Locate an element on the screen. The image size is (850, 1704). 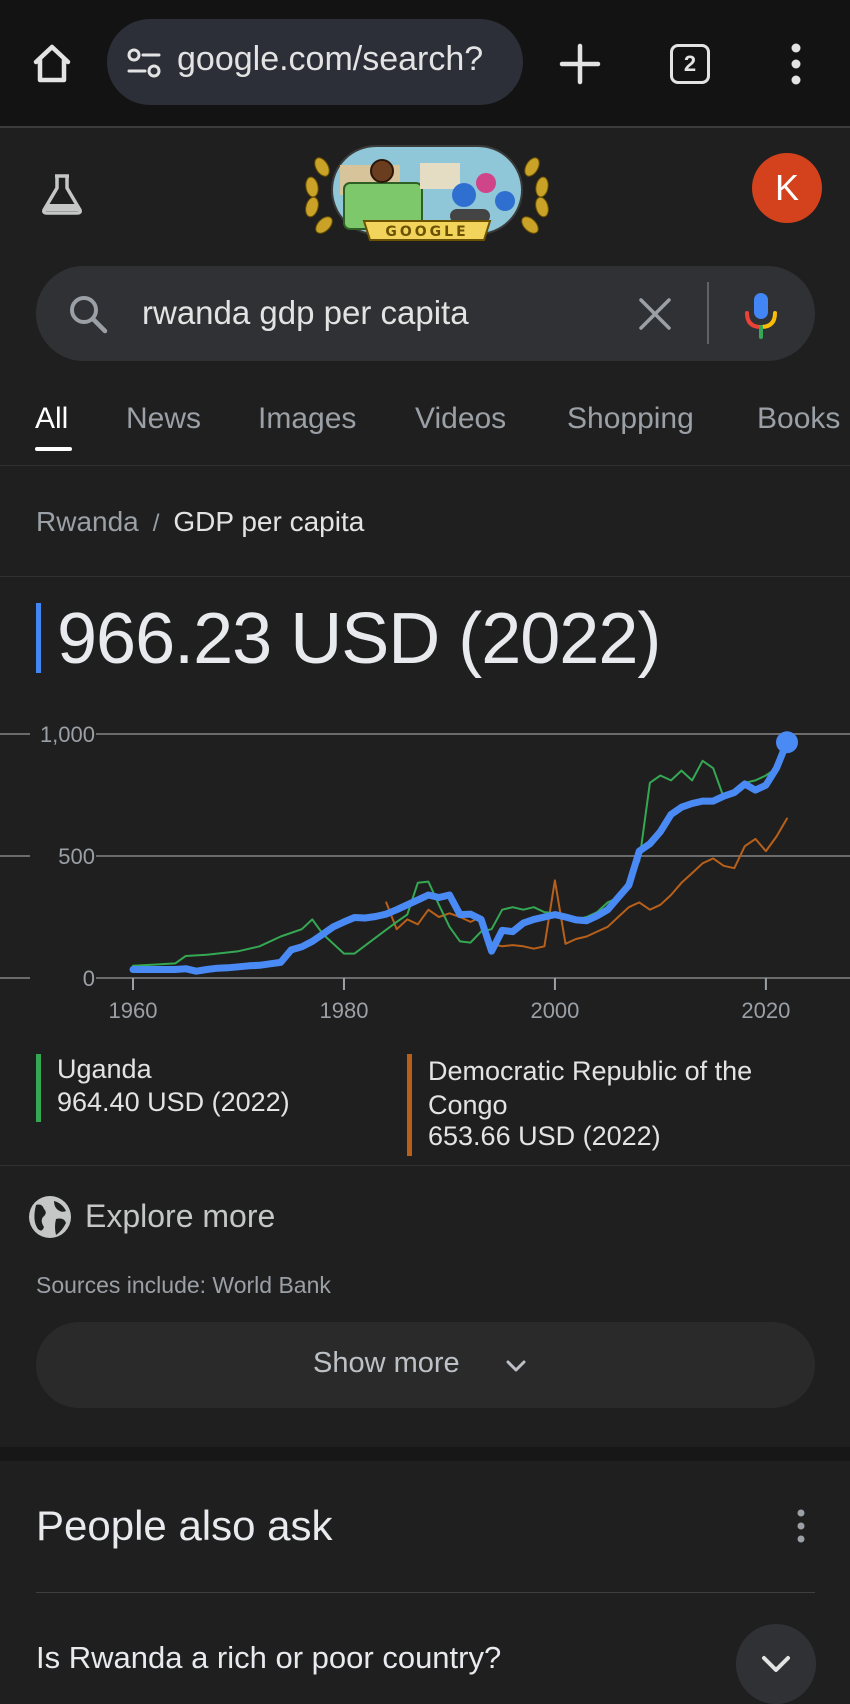
x-tick-label: 1980 is located at coordinates (343, 1010).